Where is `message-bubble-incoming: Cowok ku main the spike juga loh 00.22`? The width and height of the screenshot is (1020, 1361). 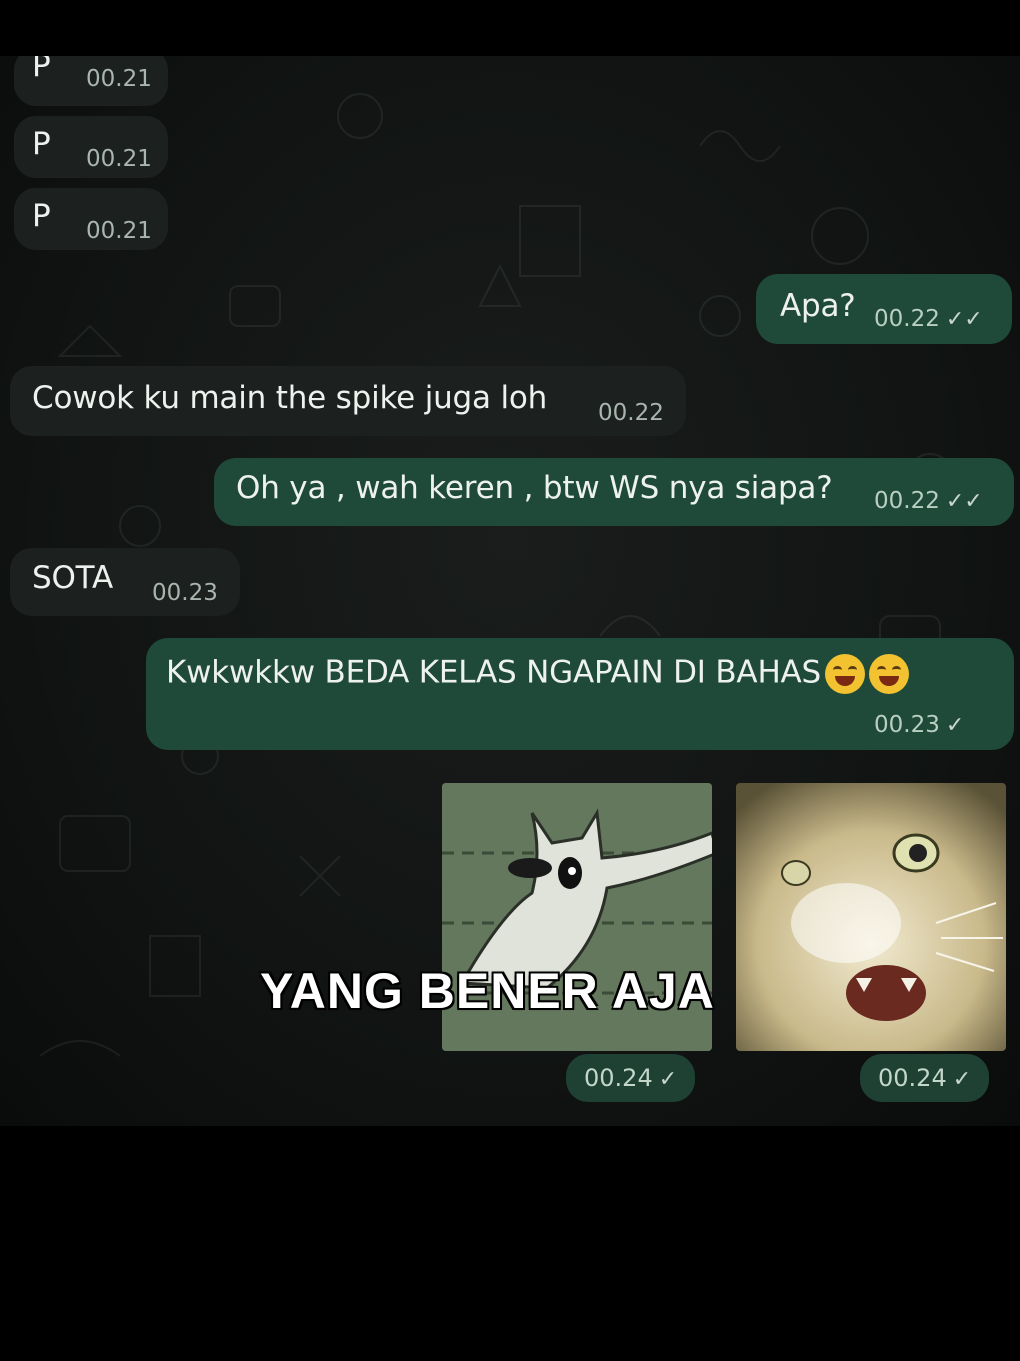 message-bubble-incoming: Cowok ku main the spike juga loh 00.22 is located at coordinates (348, 401).